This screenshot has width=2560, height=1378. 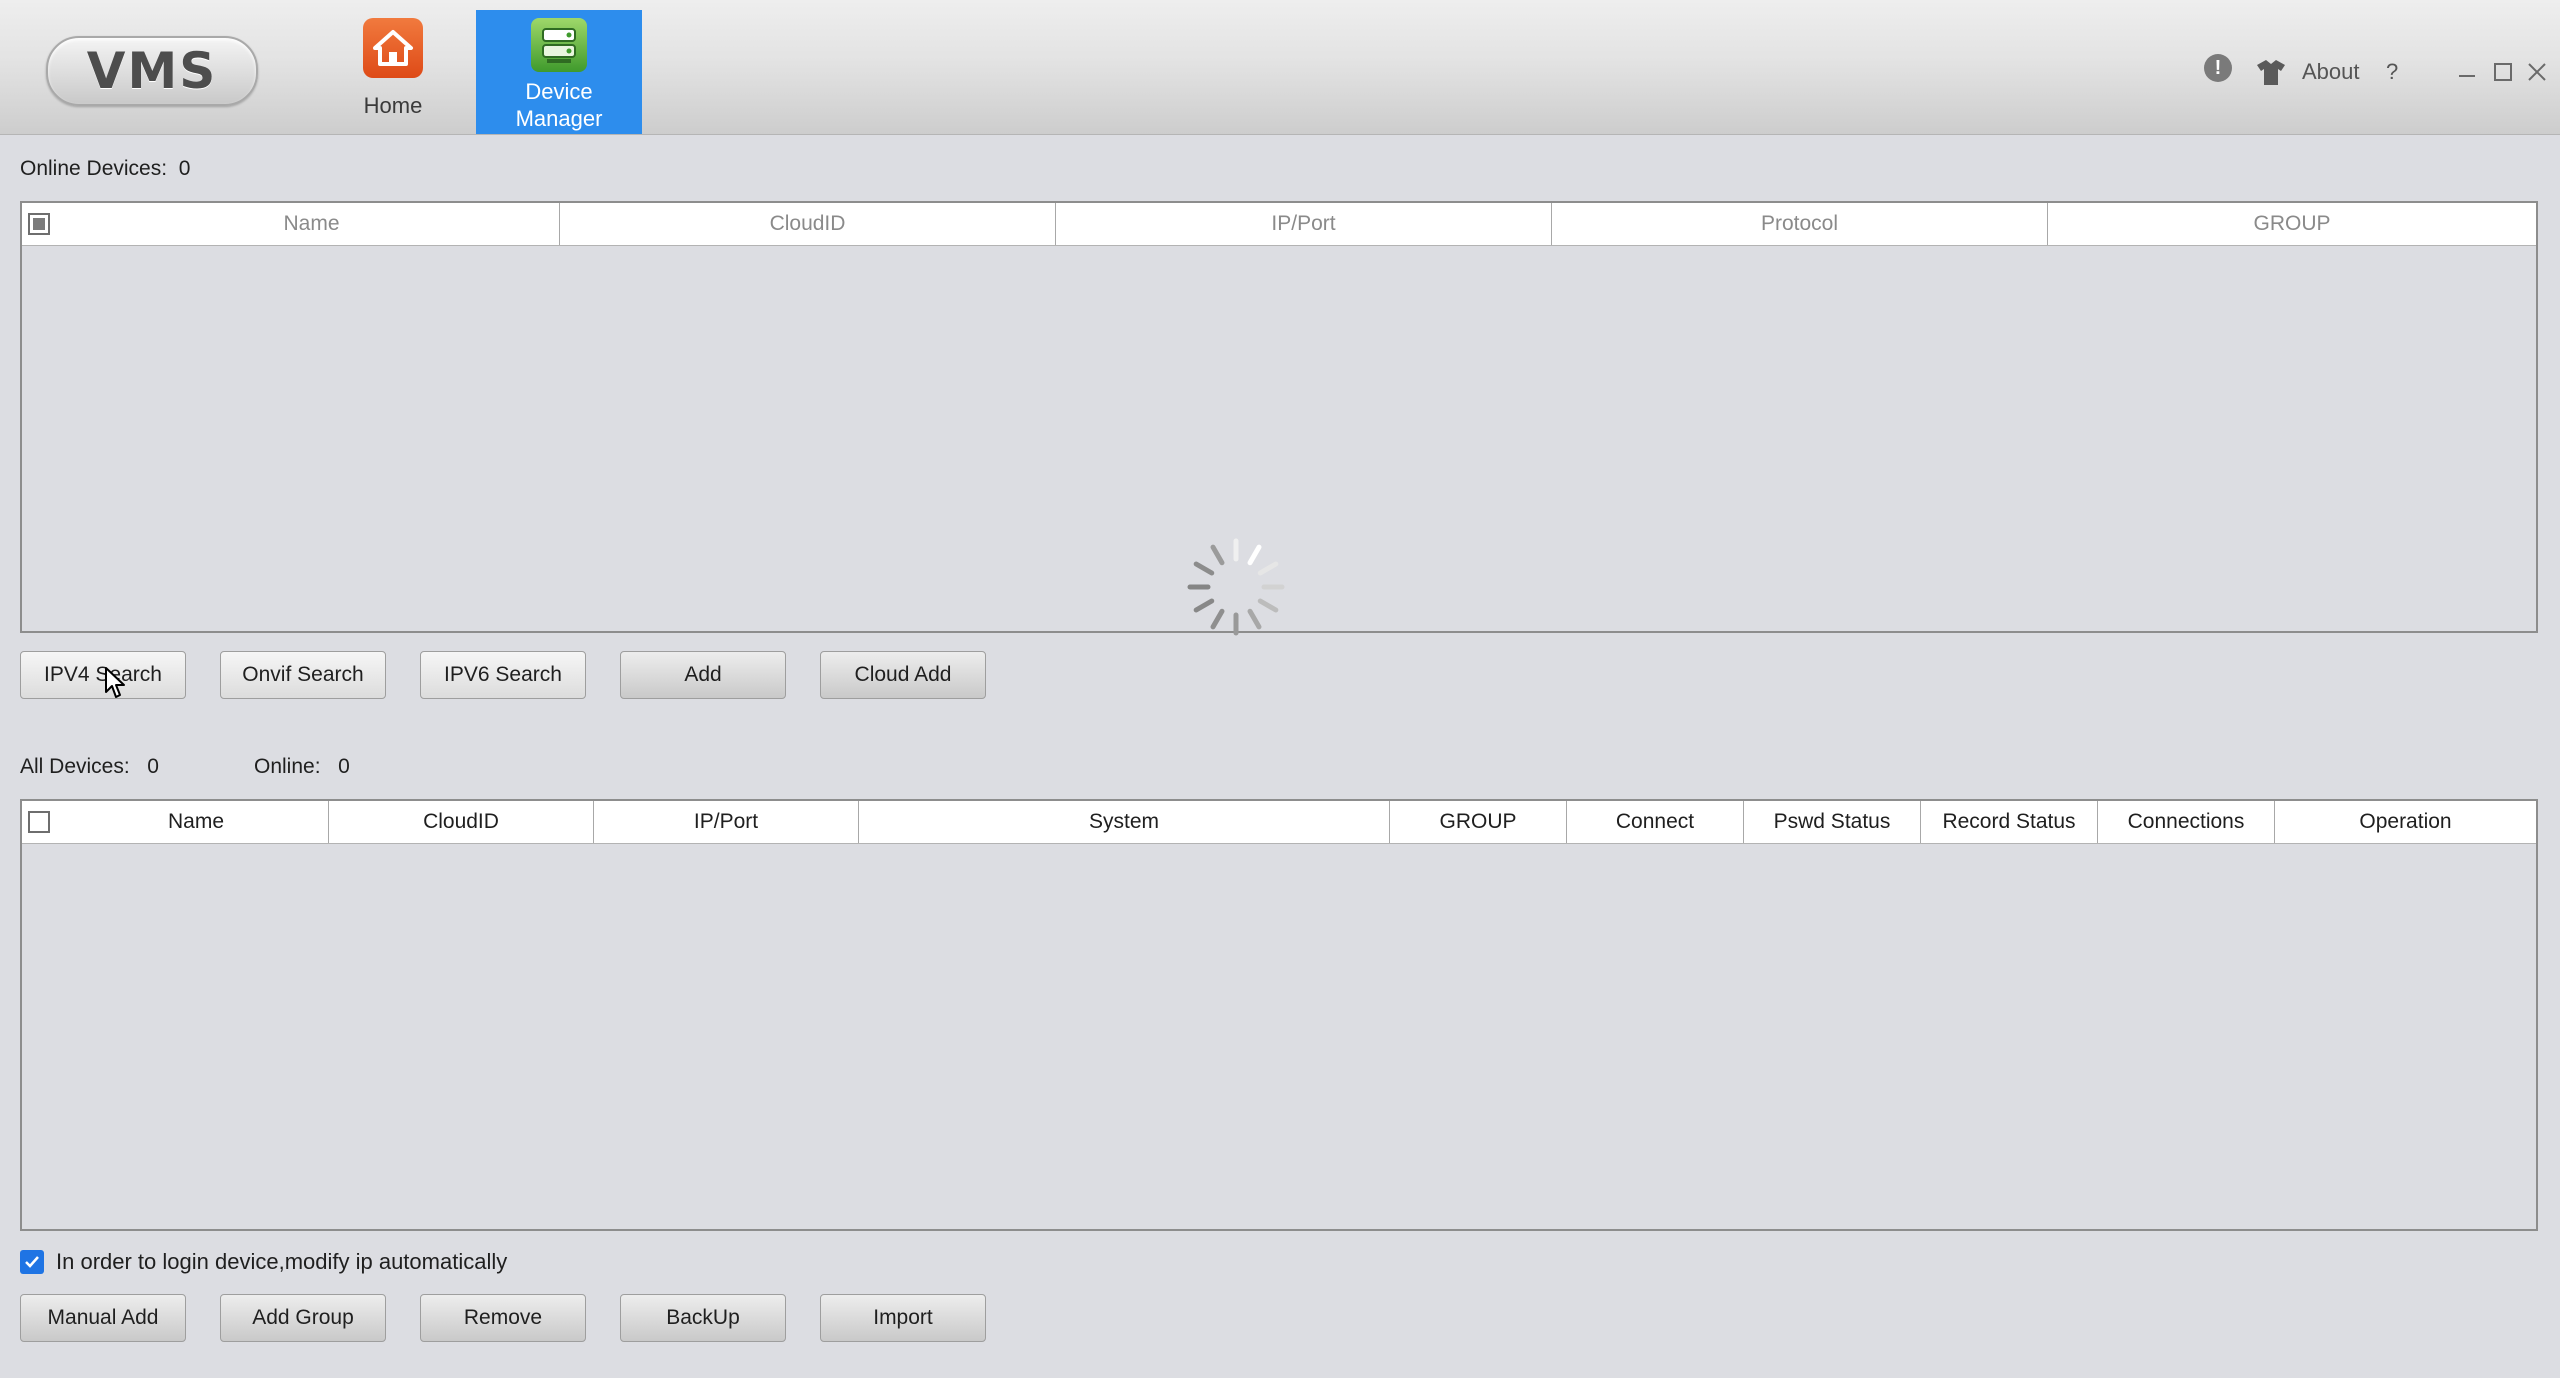 I want to click on online-devices-title: Online Devices:, so click(x=94, y=168).